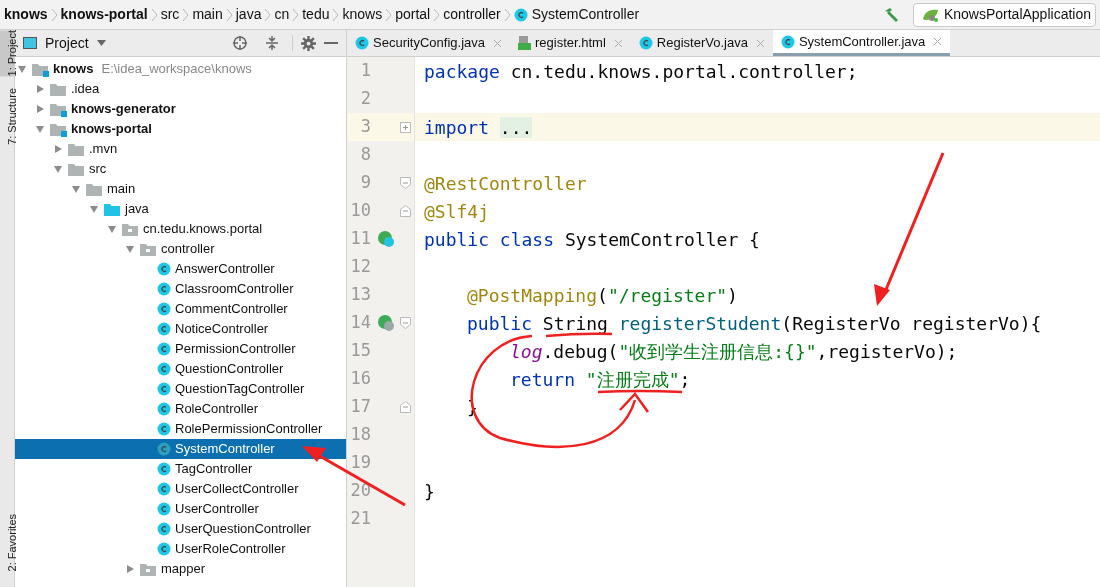  I want to click on tree-item: .mvn, so click(180, 149).